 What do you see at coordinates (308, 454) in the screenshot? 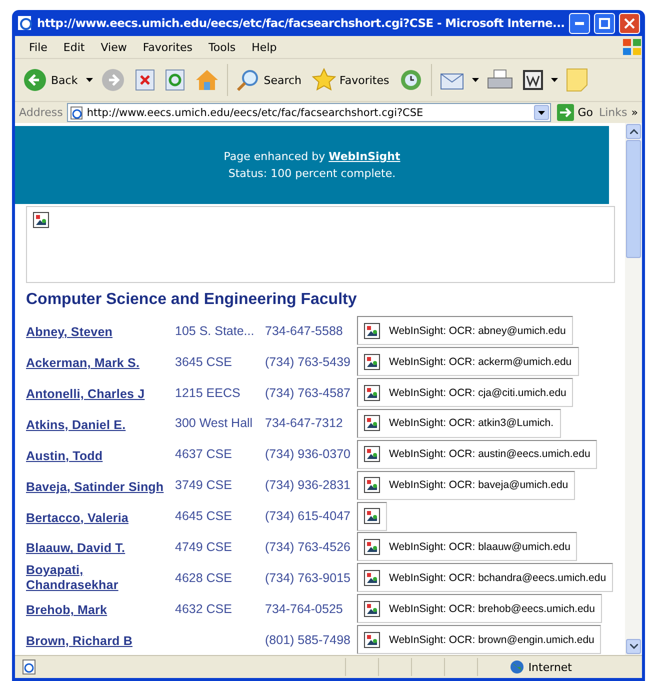
I see `phone-cell-text: (734) 936-0370` at bounding box center [308, 454].